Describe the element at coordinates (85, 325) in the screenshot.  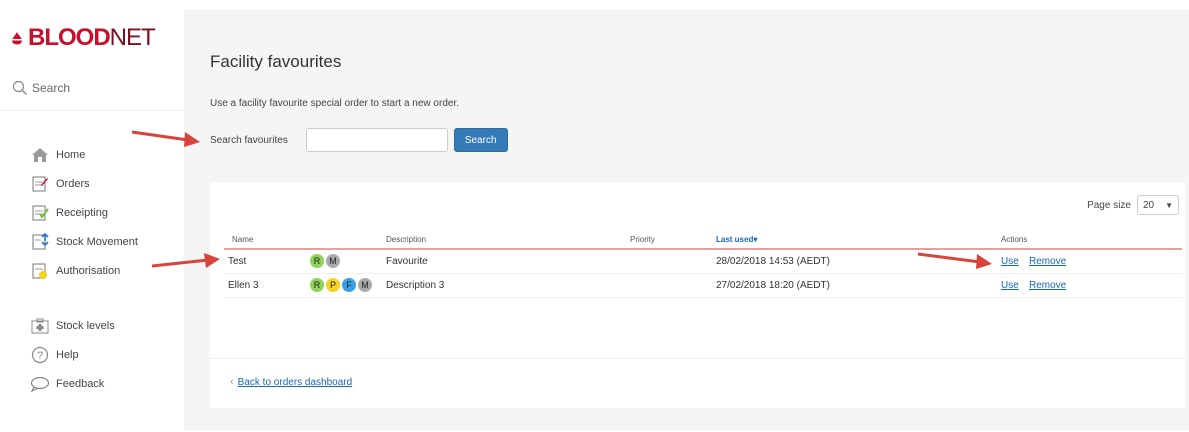
I see `sidebar-item-label: Stock levels` at that location.